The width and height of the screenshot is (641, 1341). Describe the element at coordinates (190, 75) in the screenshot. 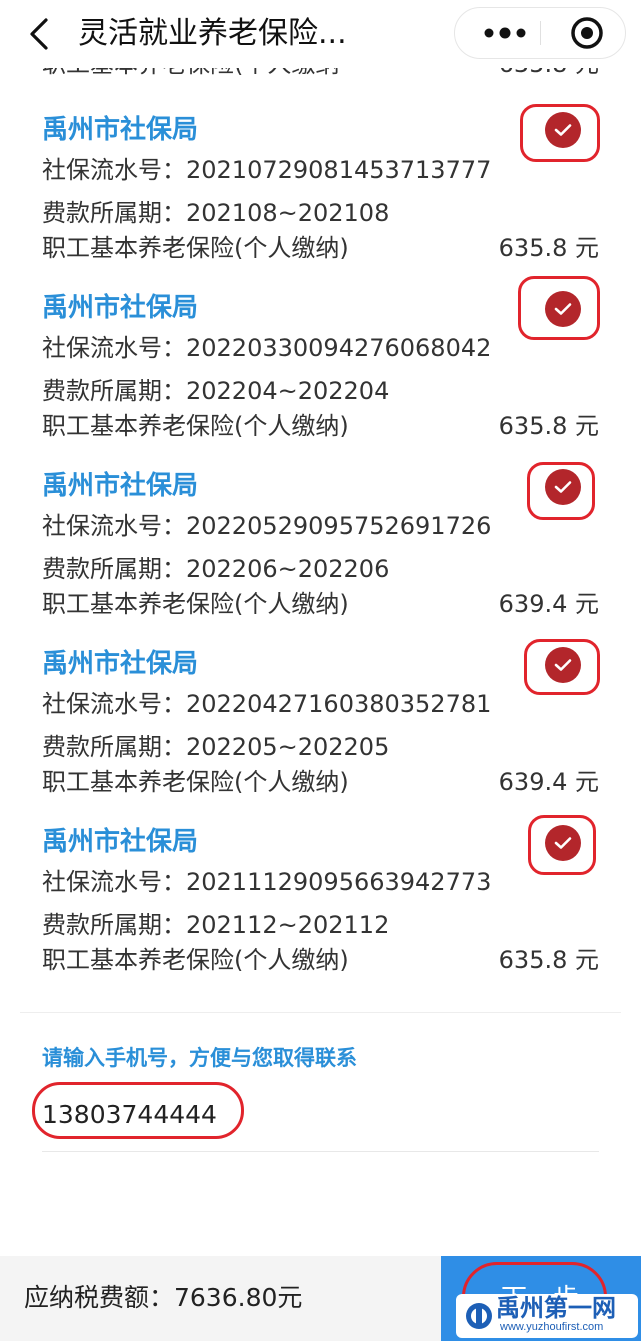

I see `insurance-label: 职工基本养老保险(个人缴纳` at that location.